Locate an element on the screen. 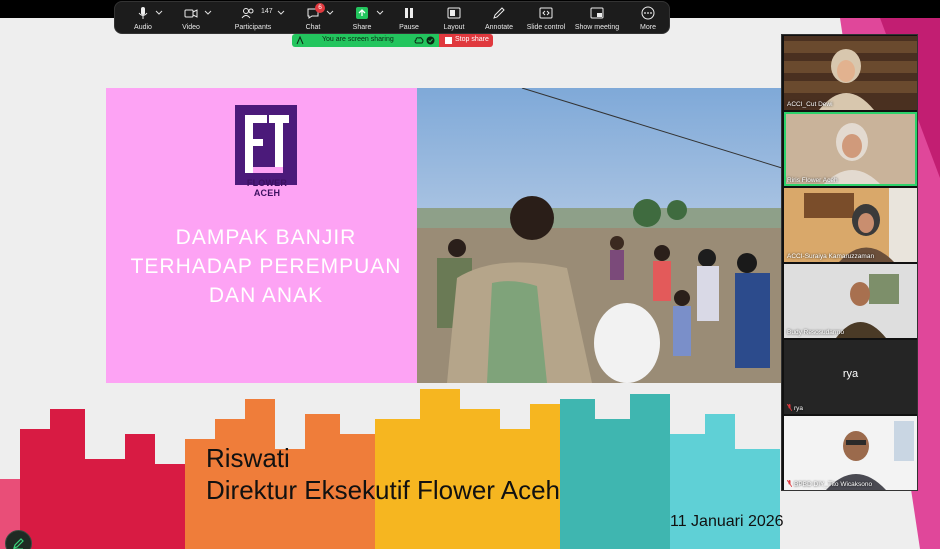  show-meeting-label: Show meeting is located at coordinates (597, 27).